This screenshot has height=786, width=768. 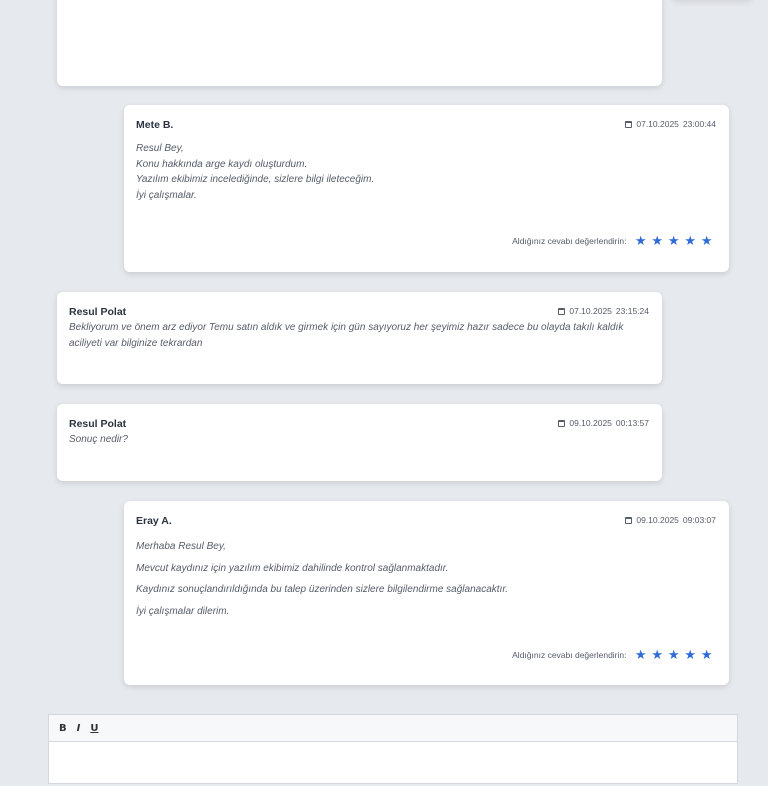 I want to click on message-time: 00:13:57, so click(x=632, y=423).